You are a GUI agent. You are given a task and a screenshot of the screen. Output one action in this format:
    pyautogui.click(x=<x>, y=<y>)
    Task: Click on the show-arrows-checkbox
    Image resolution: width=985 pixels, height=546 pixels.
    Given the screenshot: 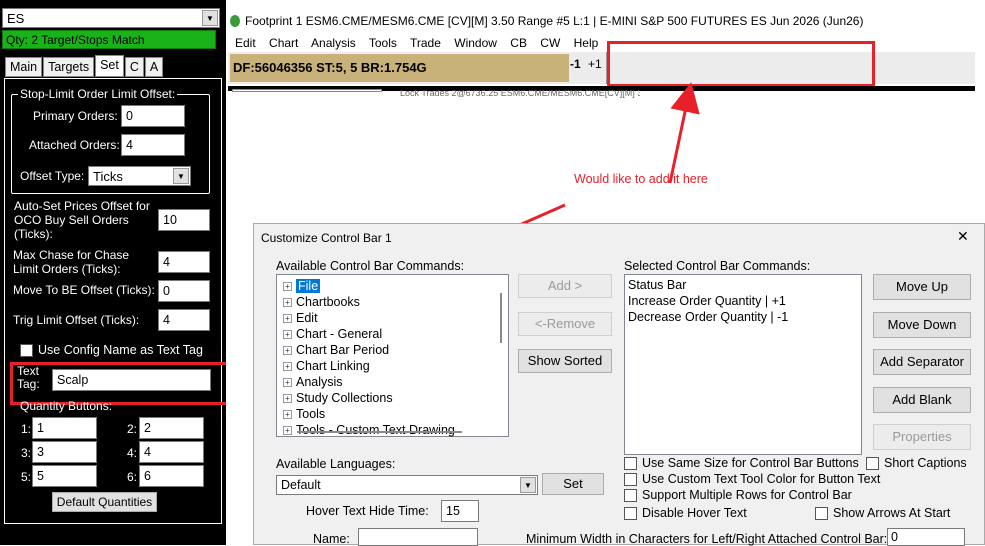 What is the action you would take?
    pyautogui.click(x=821, y=513)
    